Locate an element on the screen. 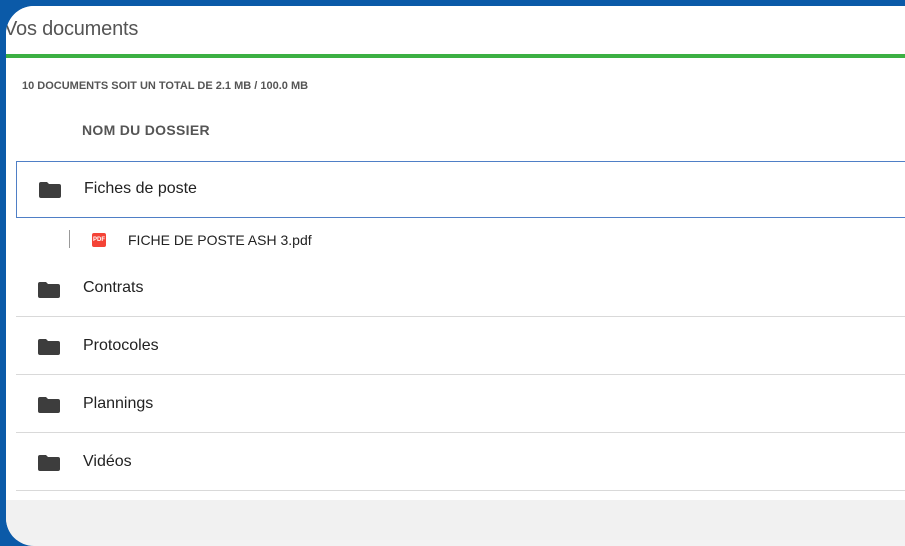 The height and width of the screenshot is (546, 905). panel-title: Vos documents is located at coordinates (72, 29).